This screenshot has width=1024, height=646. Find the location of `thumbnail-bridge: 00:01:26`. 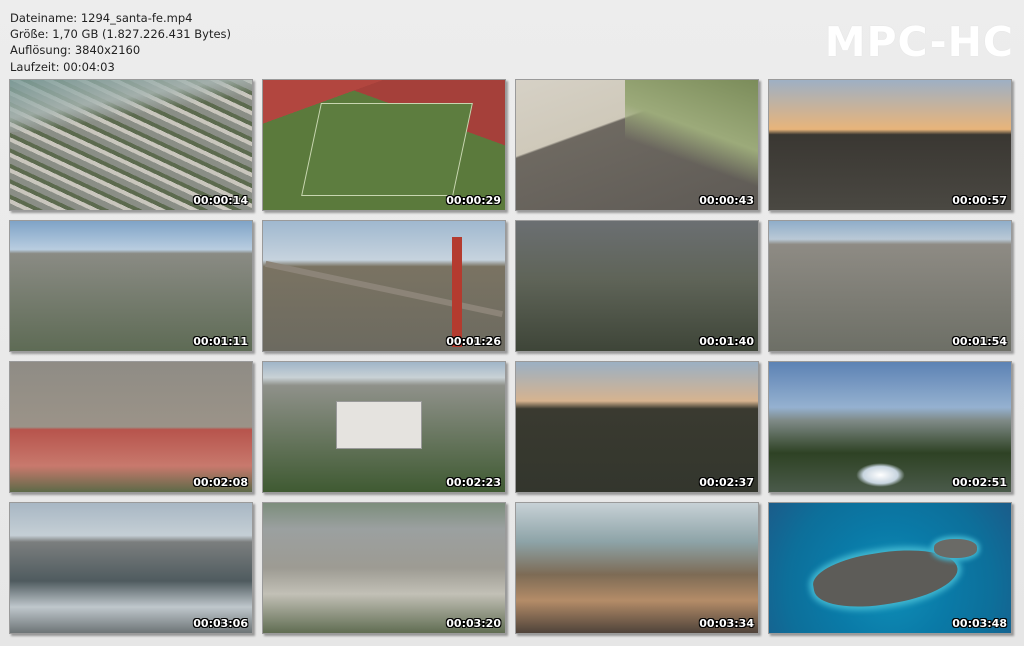

thumbnail-bridge: 00:01:26 is located at coordinates (384, 286).